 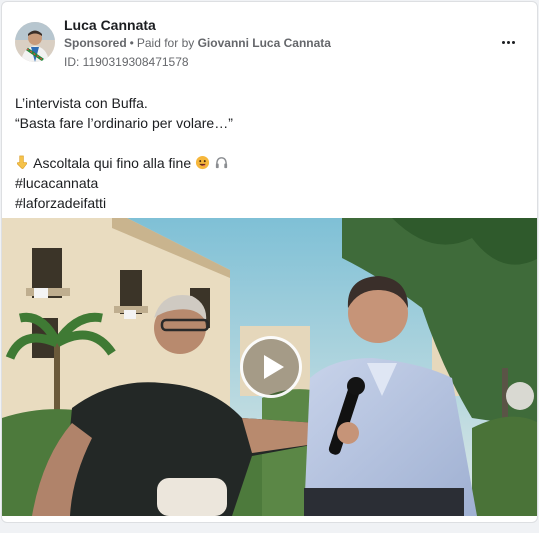 I want to click on hashtag-lucacannata: #lucacannata, so click(x=270, y=183).